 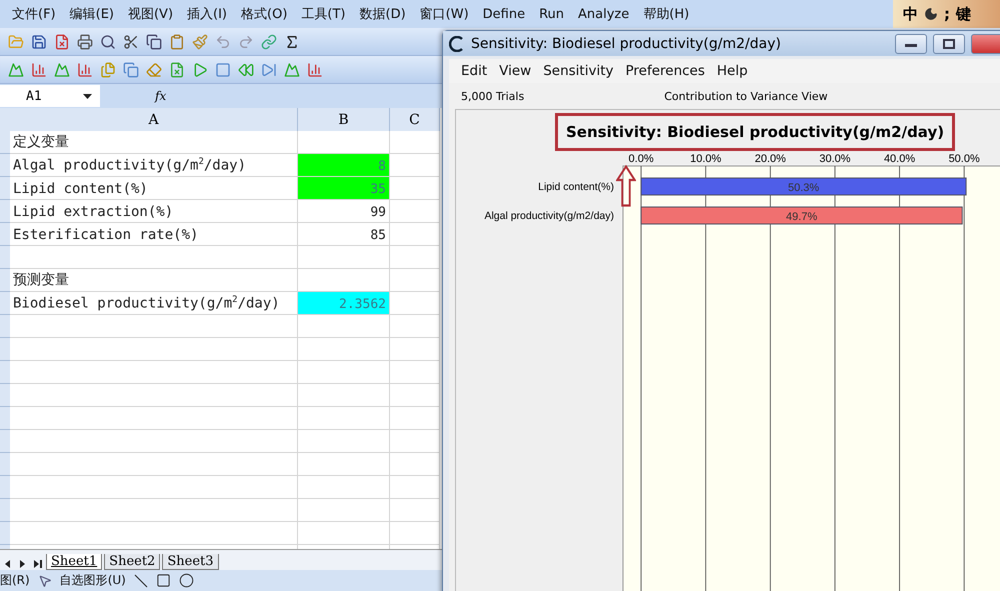 I want to click on menu-item: 窗口(W), so click(x=444, y=14).